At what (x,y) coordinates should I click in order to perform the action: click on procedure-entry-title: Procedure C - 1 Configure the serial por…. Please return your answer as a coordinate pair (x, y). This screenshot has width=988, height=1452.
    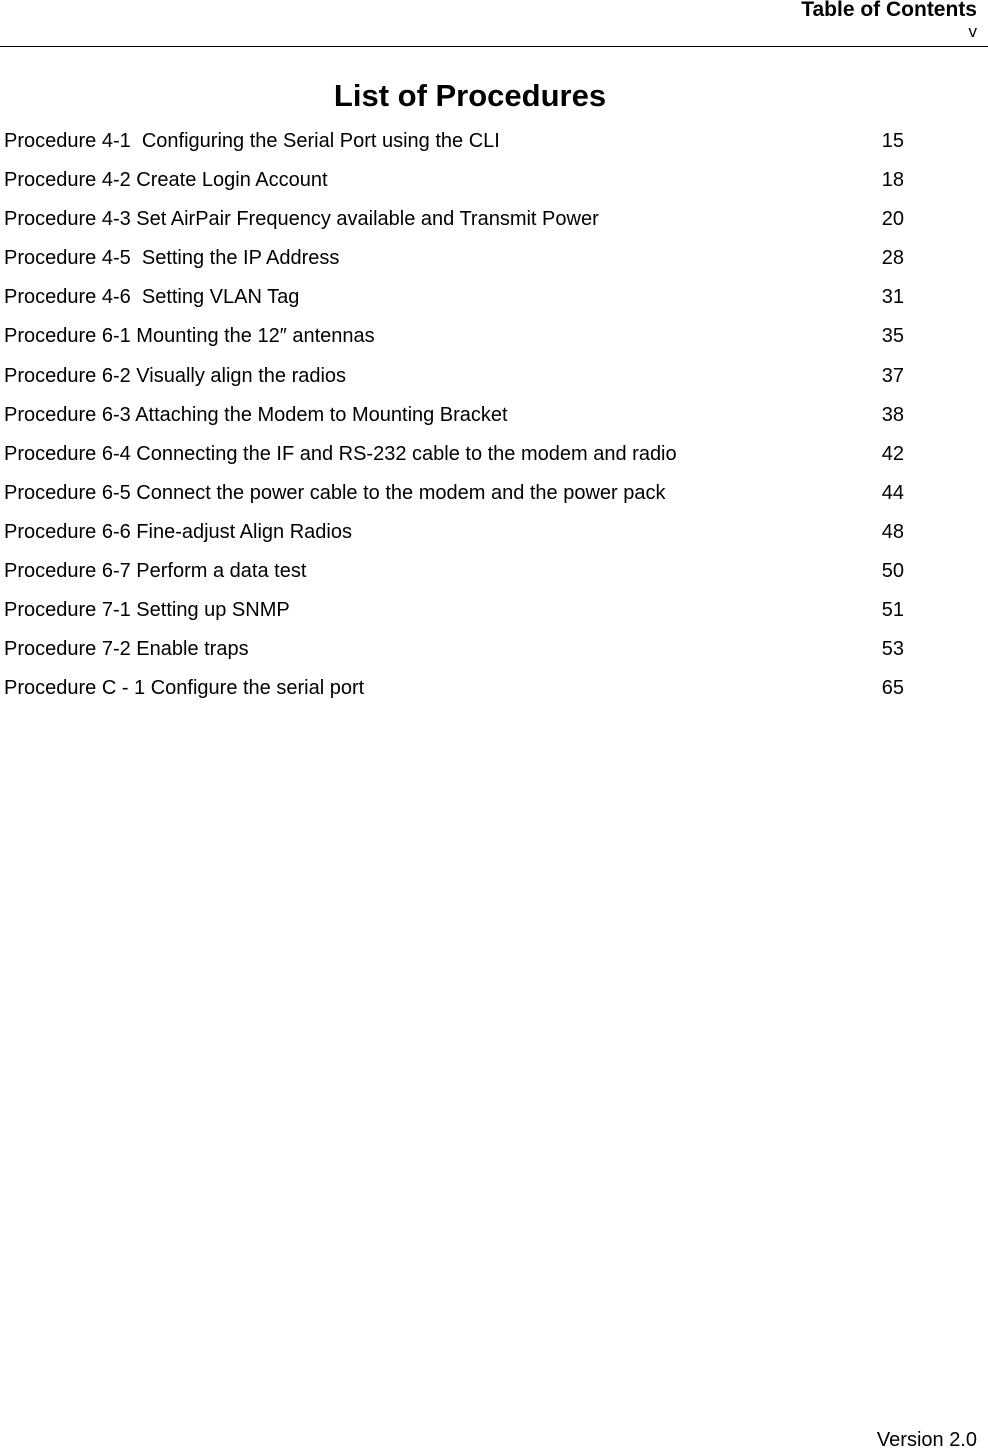
    Looking at the image, I should click on (184, 688).